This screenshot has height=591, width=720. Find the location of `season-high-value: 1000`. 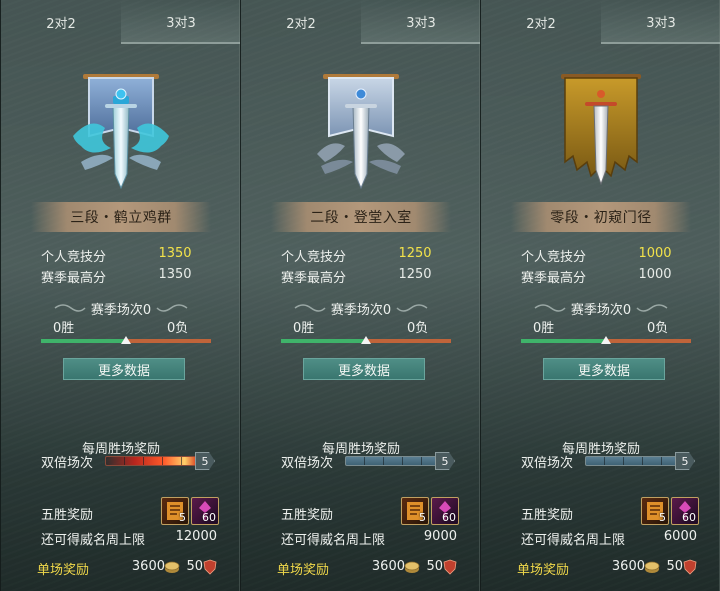

season-high-value: 1000 is located at coordinates (655, 274).